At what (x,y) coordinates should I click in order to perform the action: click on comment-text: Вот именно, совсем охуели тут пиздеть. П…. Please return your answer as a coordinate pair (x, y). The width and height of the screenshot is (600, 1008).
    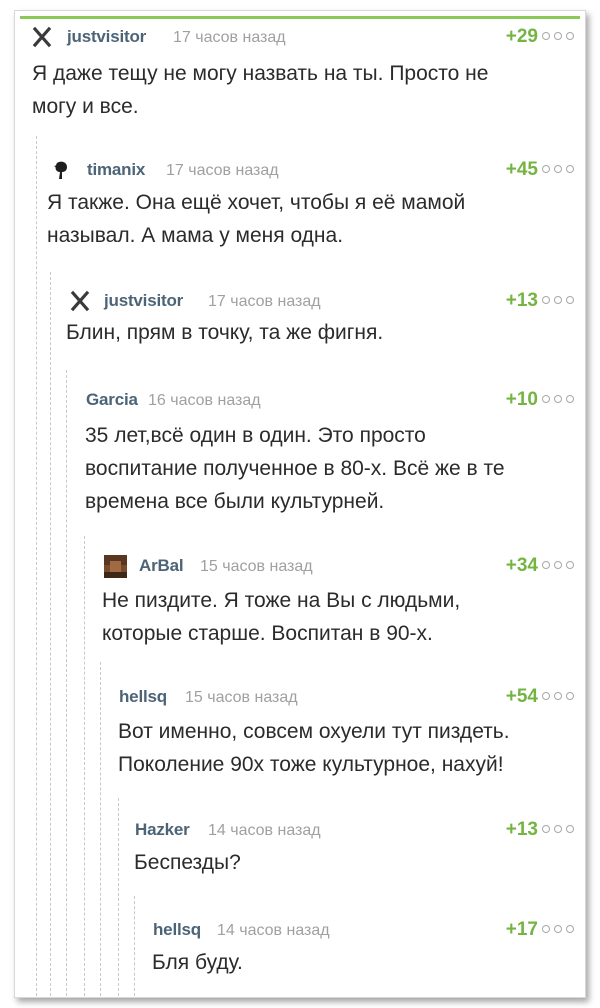
    Looking at the image, I should click on (347, 748).